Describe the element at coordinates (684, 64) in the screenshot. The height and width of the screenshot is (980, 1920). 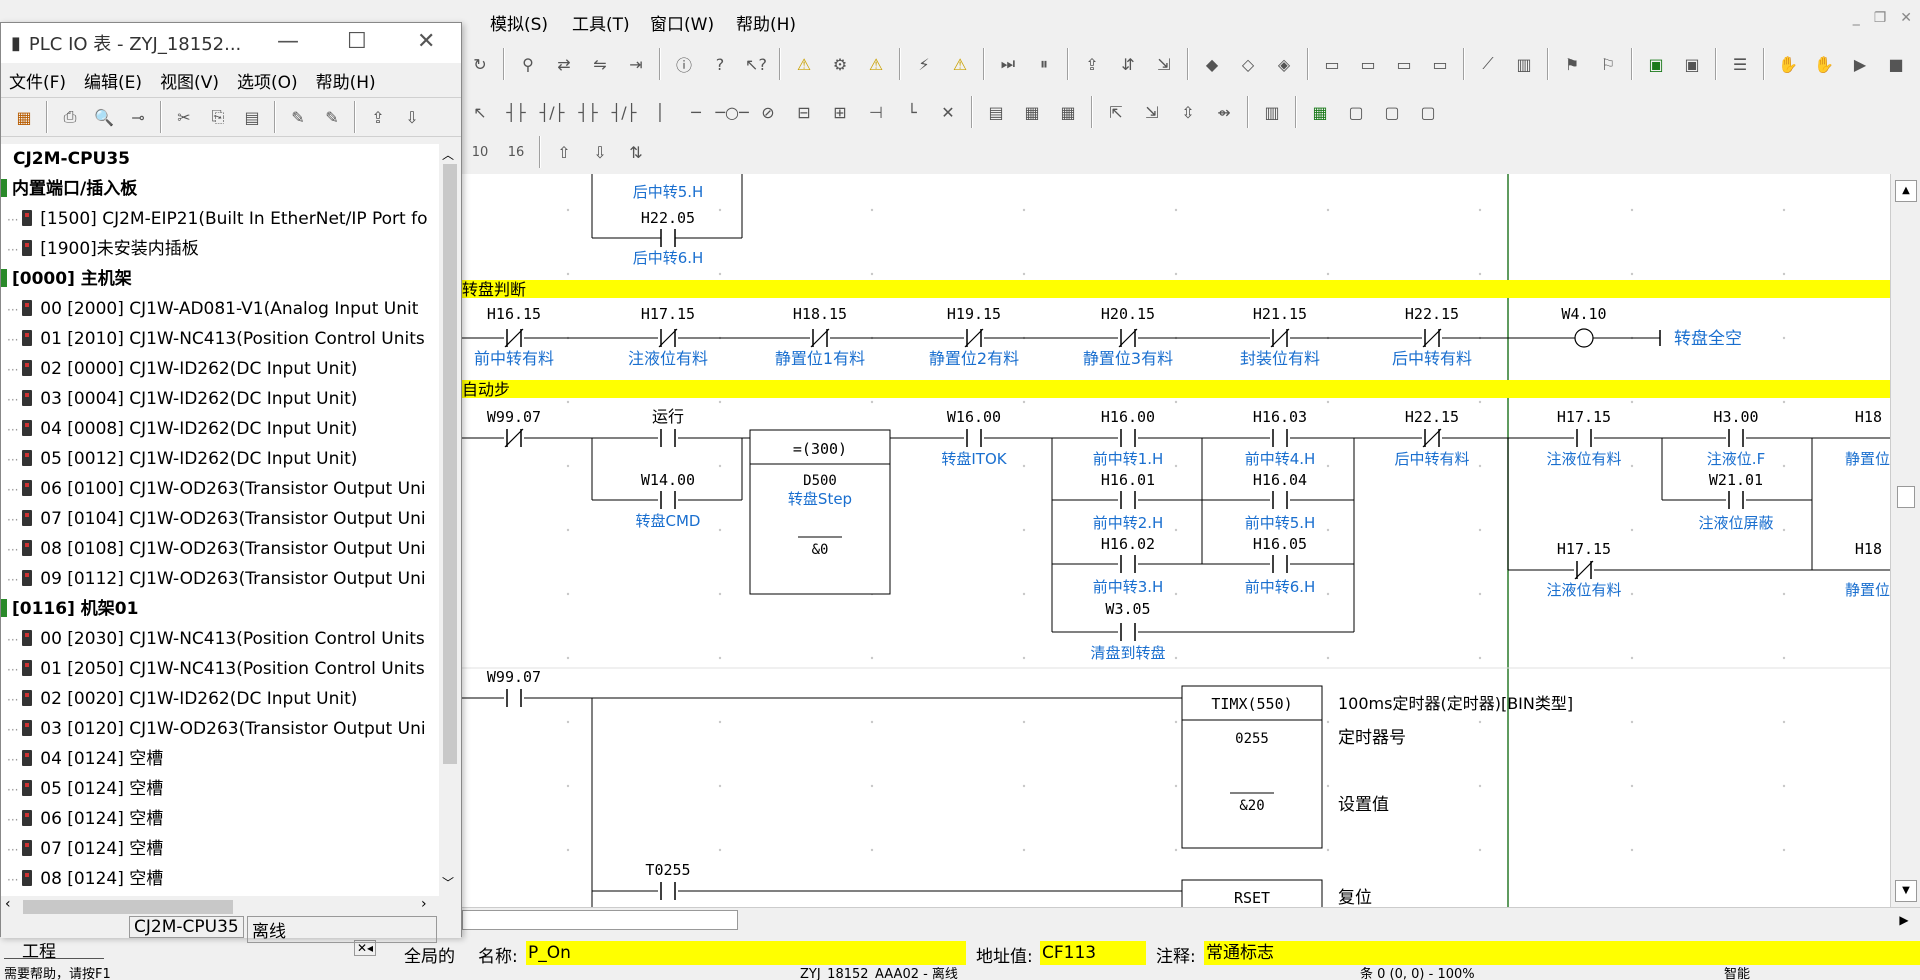
I see `info-icon: ⓘ` at that location.